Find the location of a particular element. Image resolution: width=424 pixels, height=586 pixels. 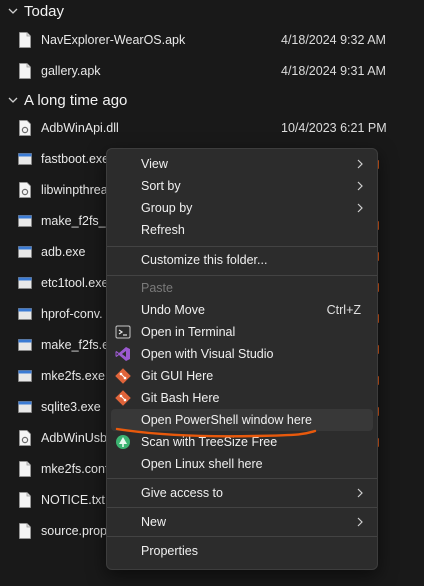

file-name: fastboot.exe is located at coordinates (75, 159).